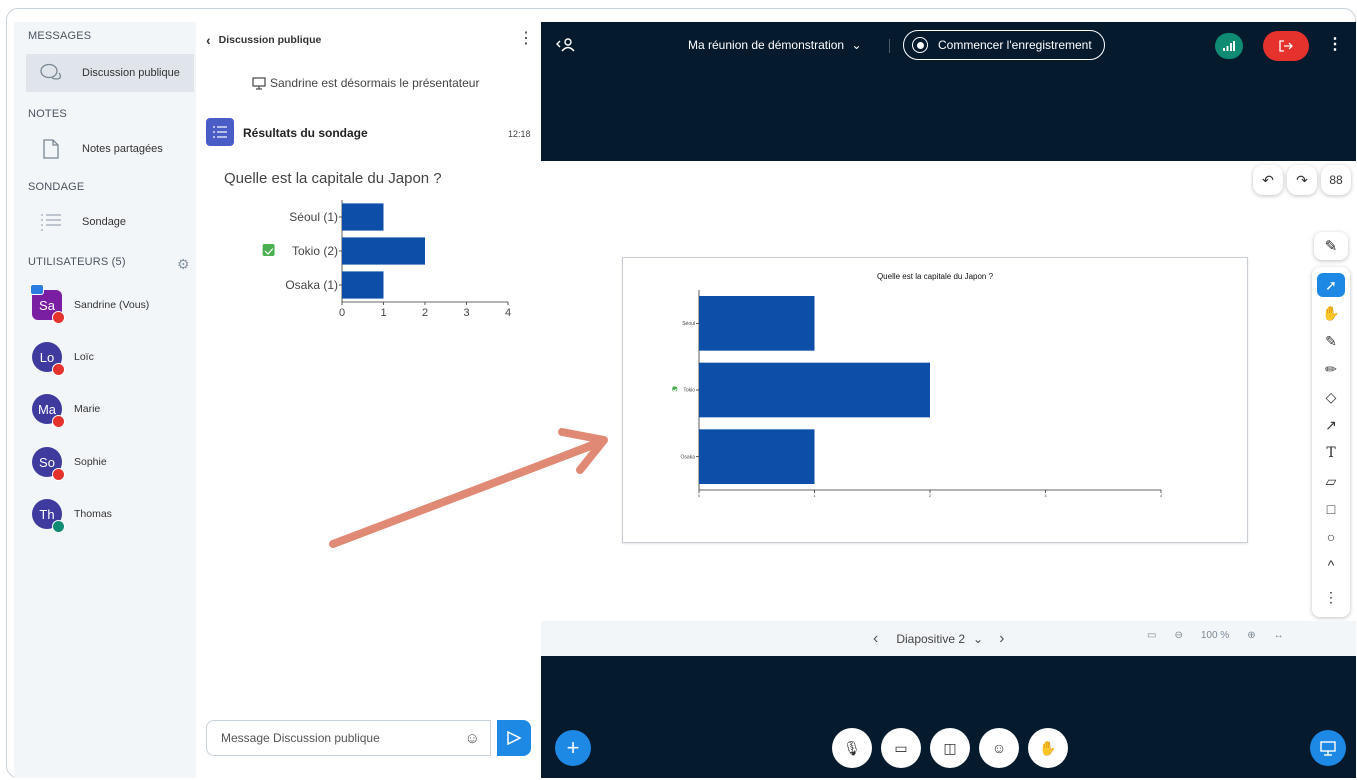  What do you see at coordinates (259, 83) in the screenshot?
I see `presentation-icon` at bounding box center [259, 83].